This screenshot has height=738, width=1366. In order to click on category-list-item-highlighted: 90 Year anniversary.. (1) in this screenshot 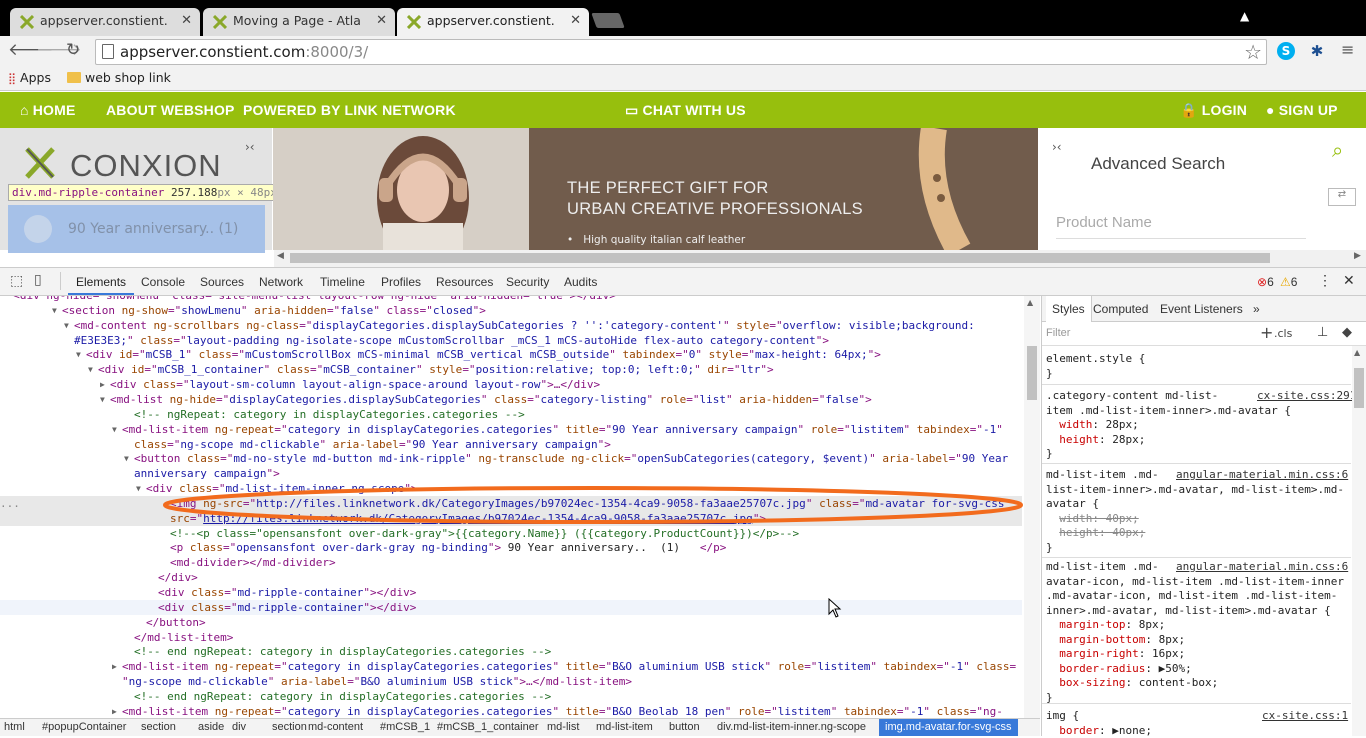, I will do `click(136, 229)`.